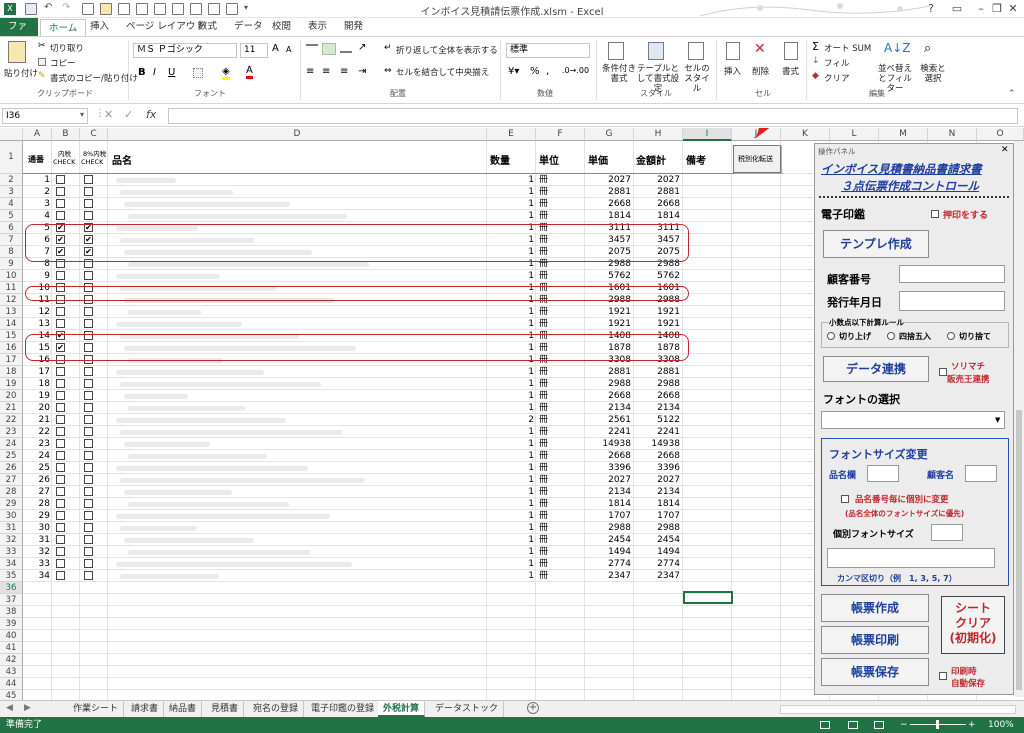  What do you see at coordinates (11, 134) in the screenshot?
I see `select-all-corner` at bounding box center [11, 134].